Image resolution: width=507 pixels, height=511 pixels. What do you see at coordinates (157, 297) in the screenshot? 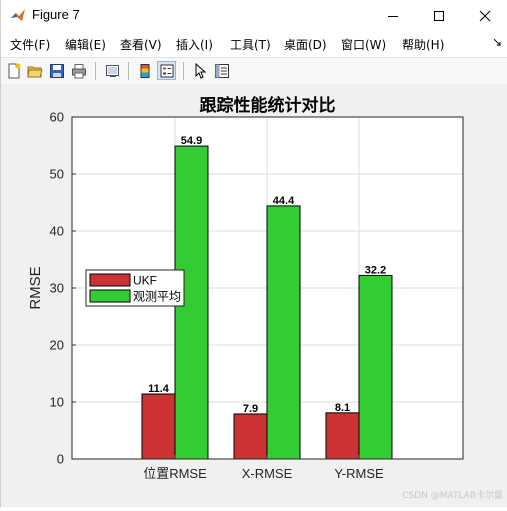
I see `legend-label: 观测平均` at bounding box center [157, 297].